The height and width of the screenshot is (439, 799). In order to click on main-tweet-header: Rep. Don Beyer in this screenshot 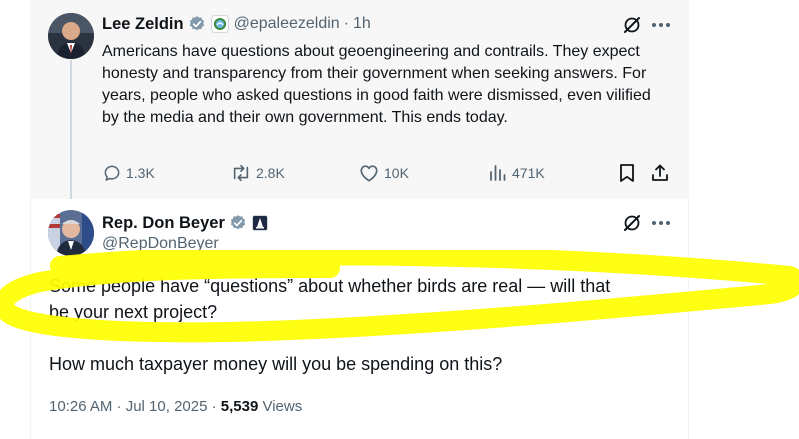, I will do `click(185, 223)`.